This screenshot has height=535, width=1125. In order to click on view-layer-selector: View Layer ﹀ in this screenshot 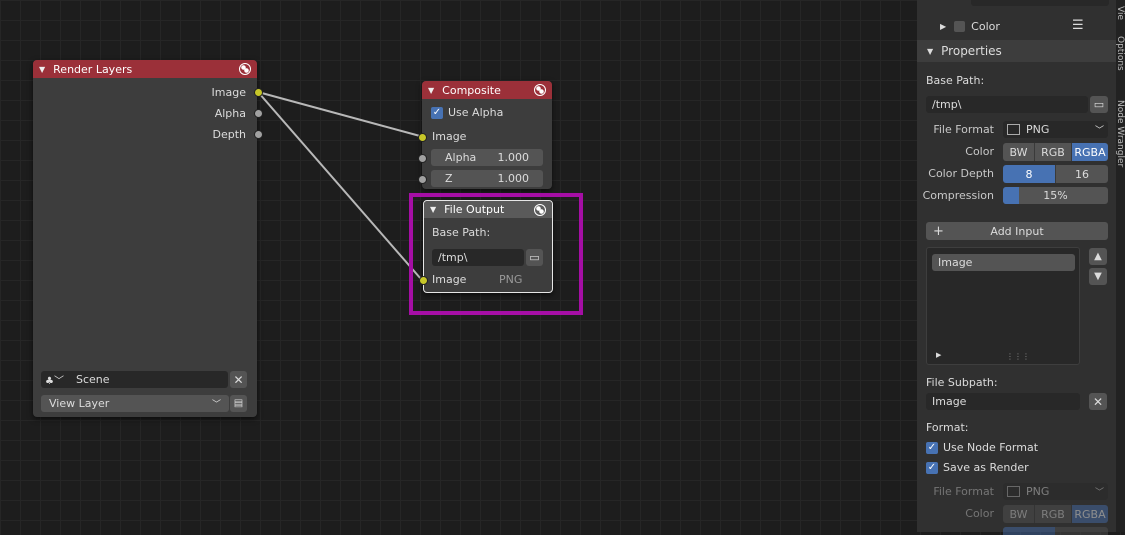, I will do `click(135, 403)`.